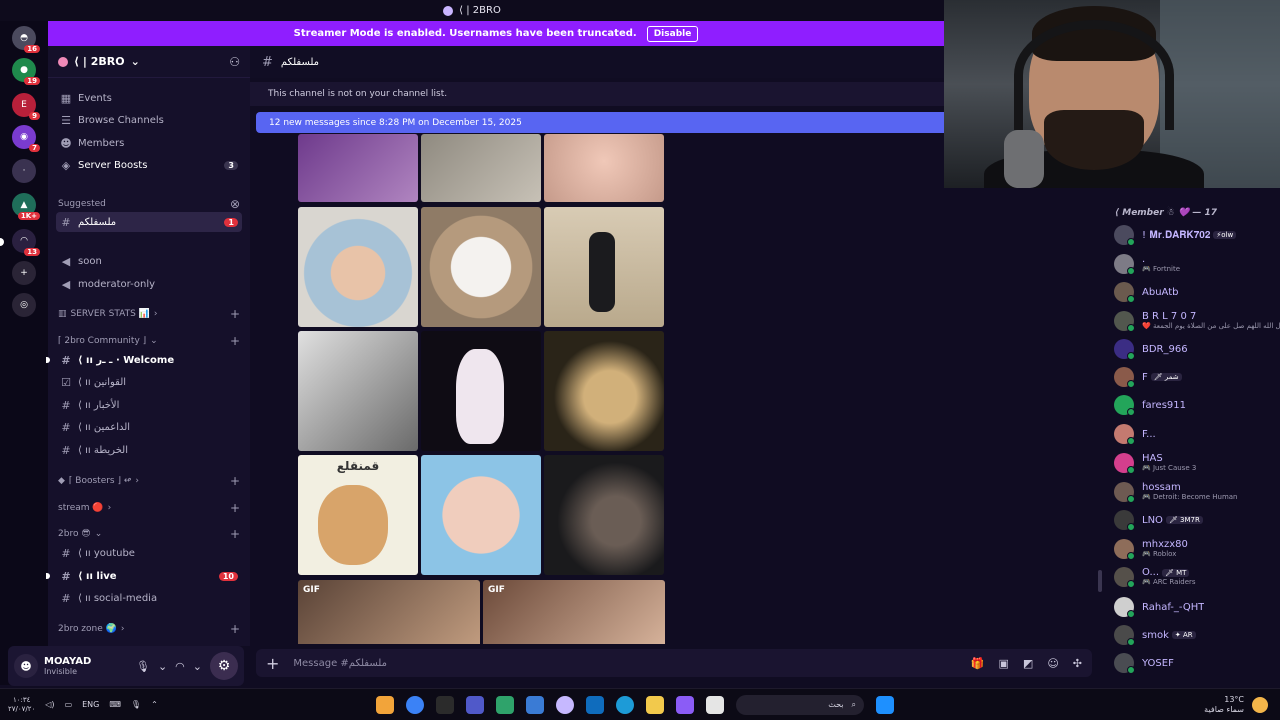  I want to click on member-row: F 🗡 شمر, so click(1197, 377).